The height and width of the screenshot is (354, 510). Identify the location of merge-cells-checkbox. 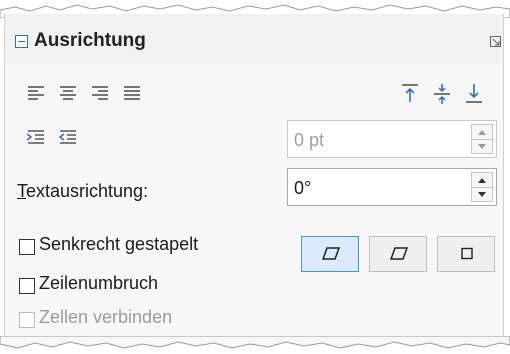
(27, 320).